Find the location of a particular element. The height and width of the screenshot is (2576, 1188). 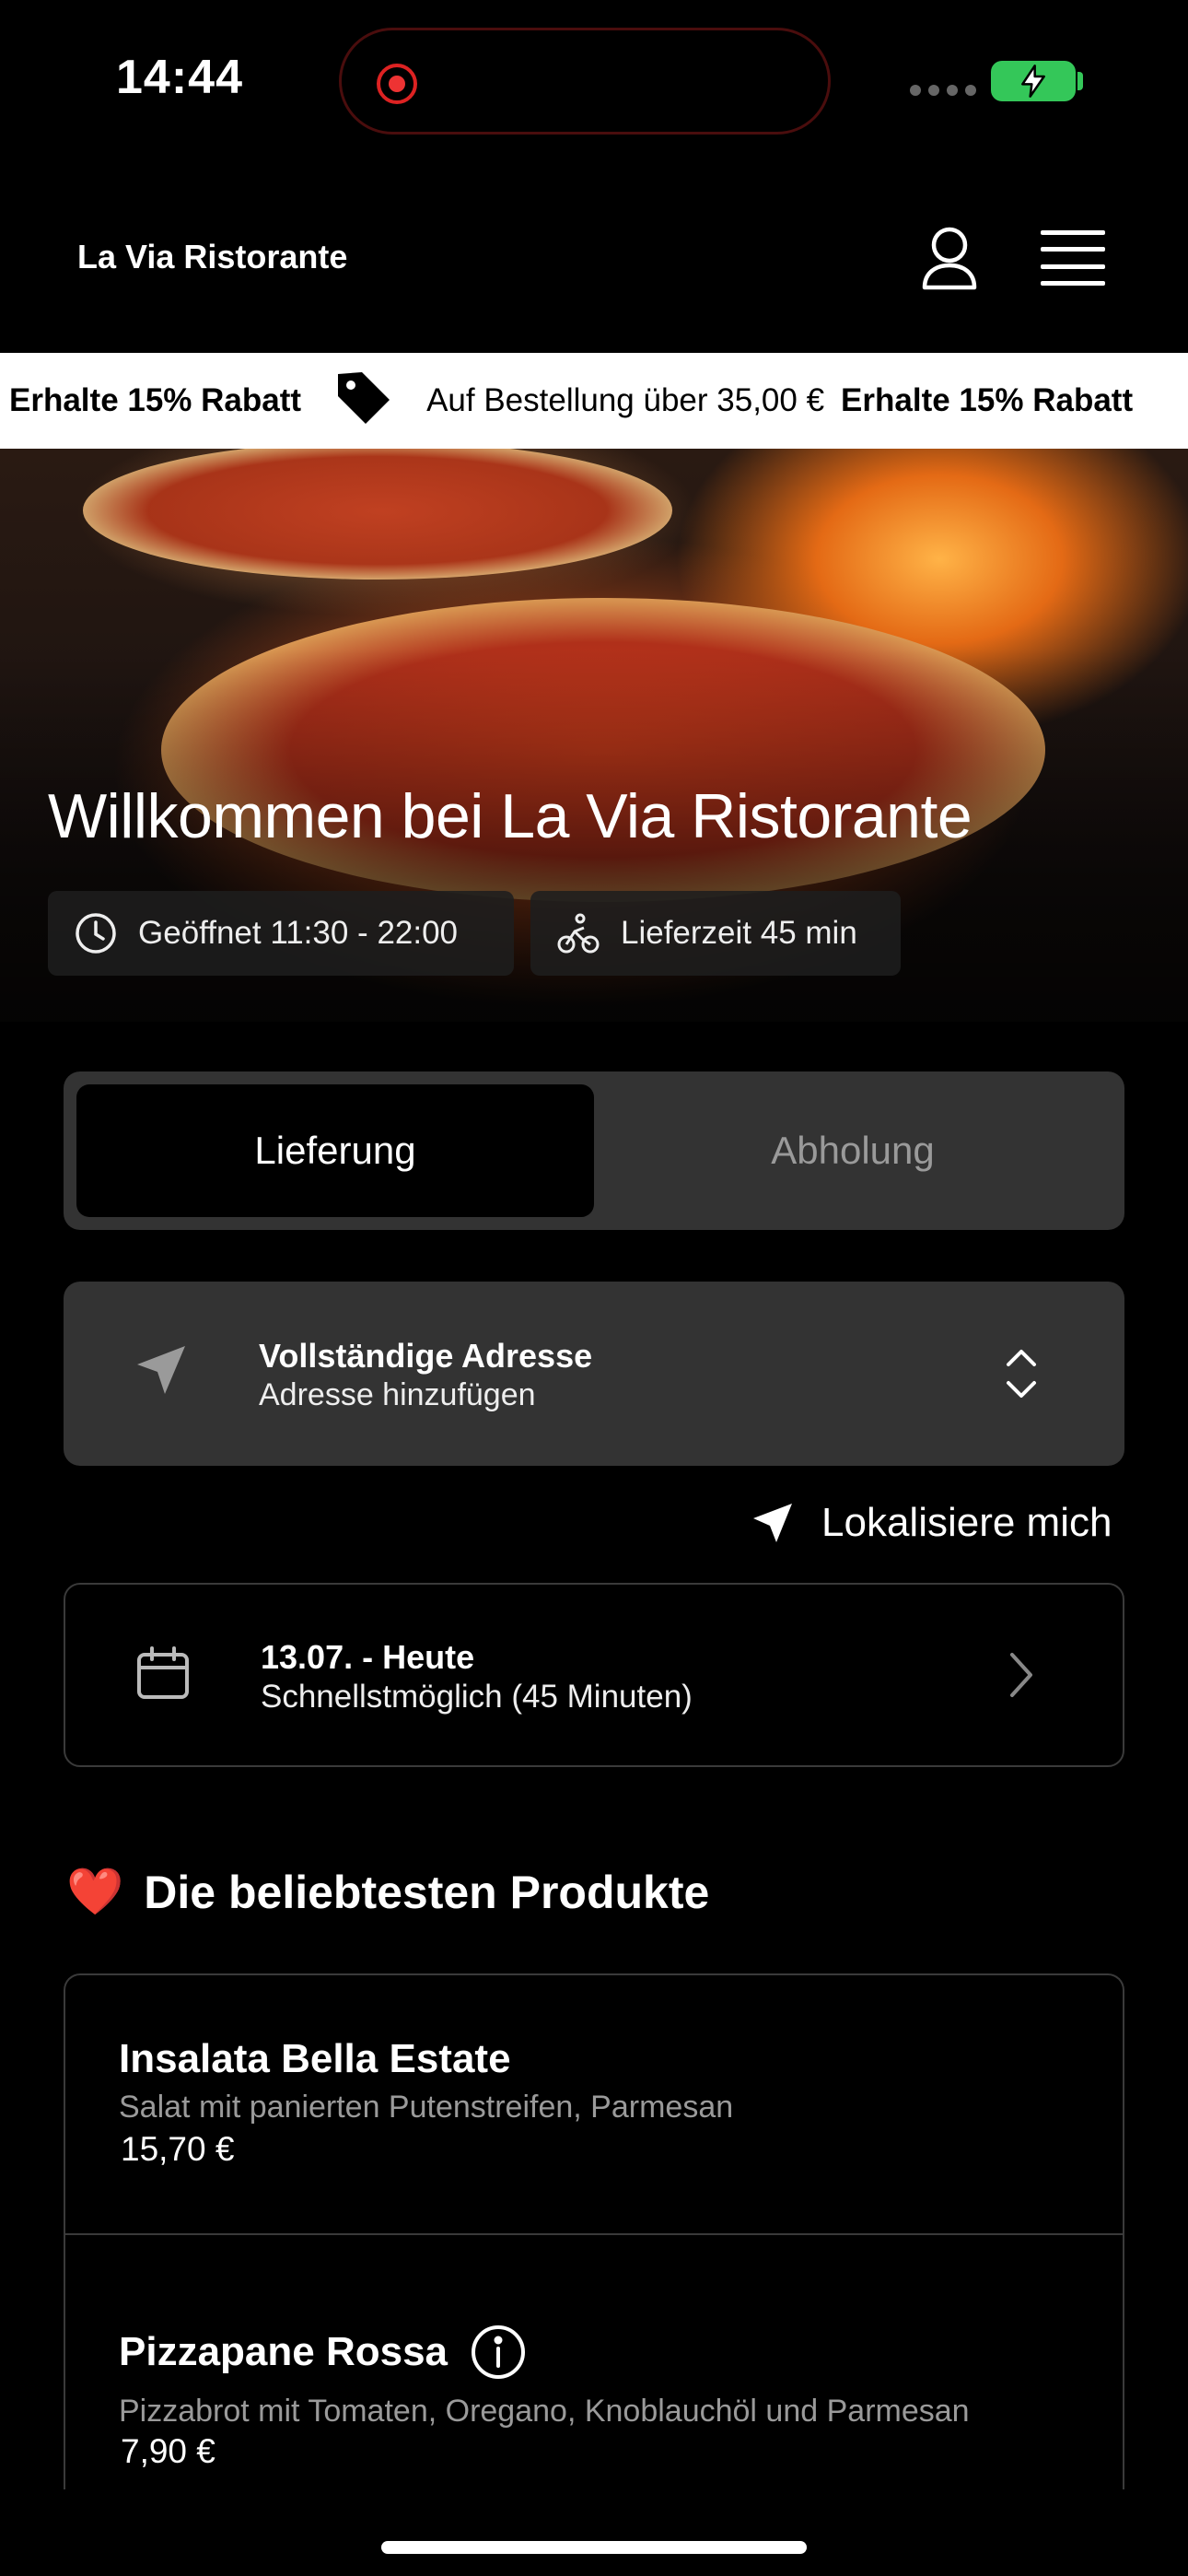

dynamic-island is located at coordinates (585, 81).